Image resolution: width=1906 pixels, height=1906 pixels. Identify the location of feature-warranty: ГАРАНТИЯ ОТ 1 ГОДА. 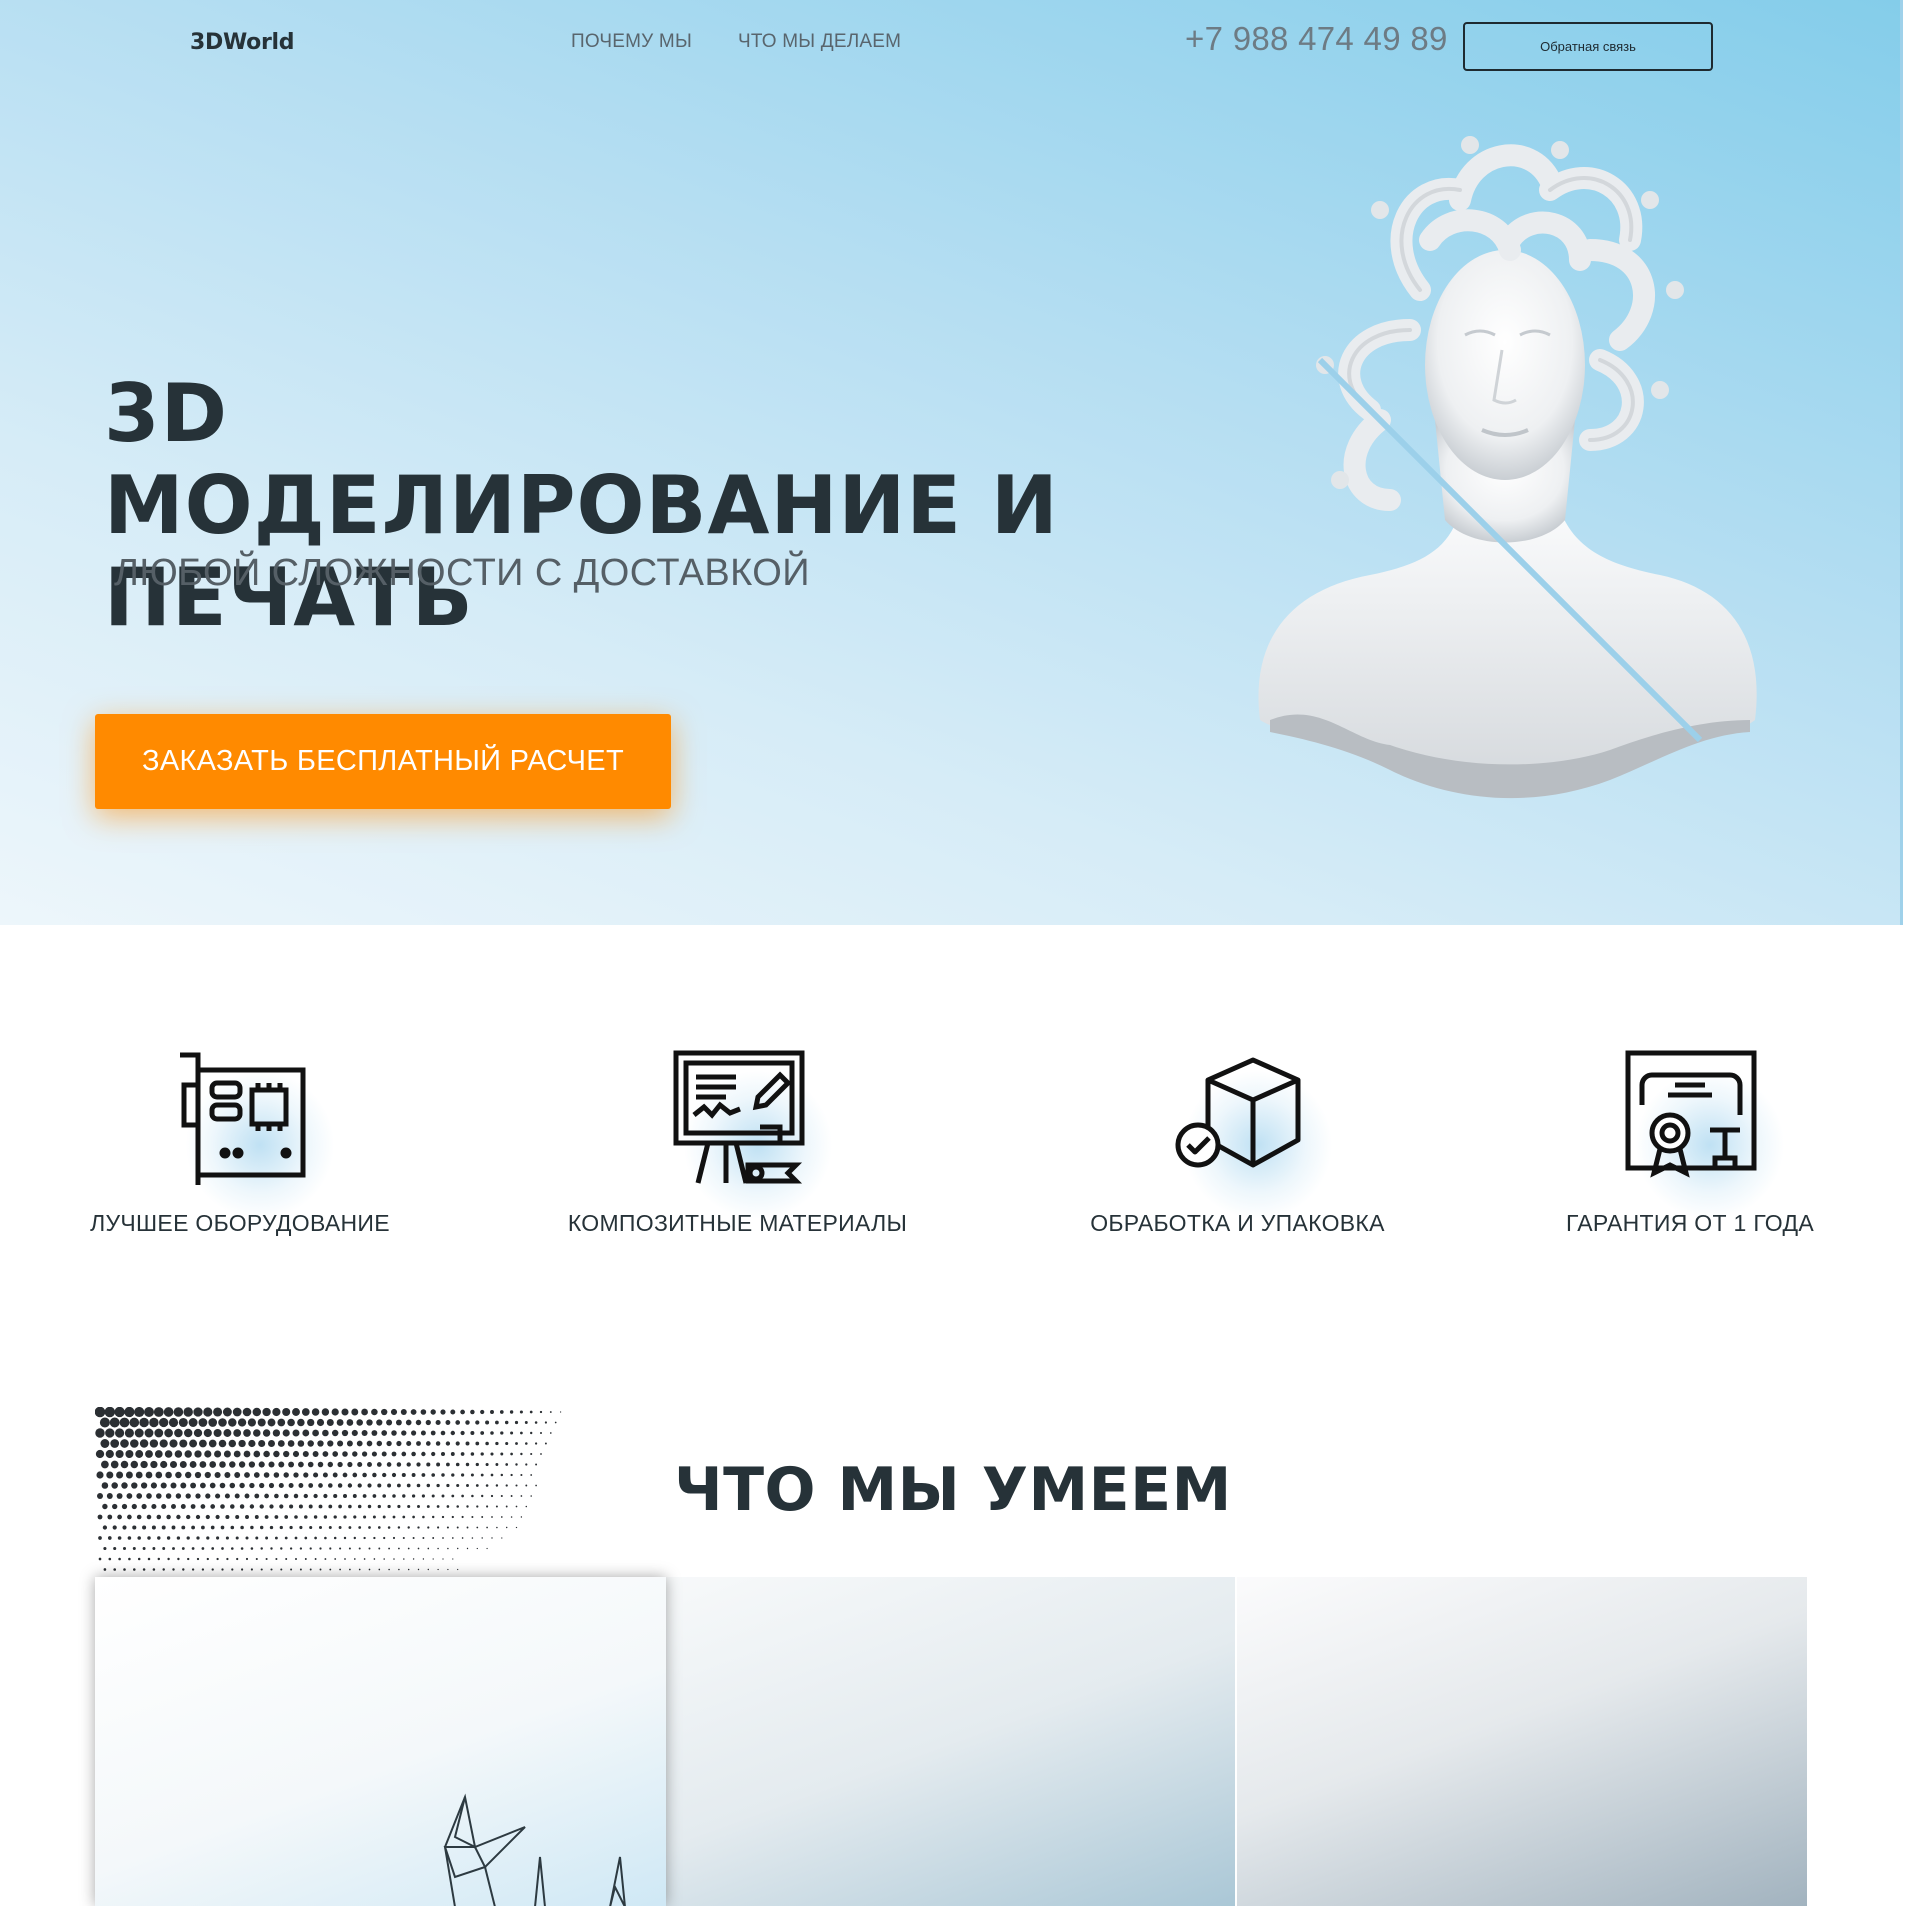
(1690, 1138).